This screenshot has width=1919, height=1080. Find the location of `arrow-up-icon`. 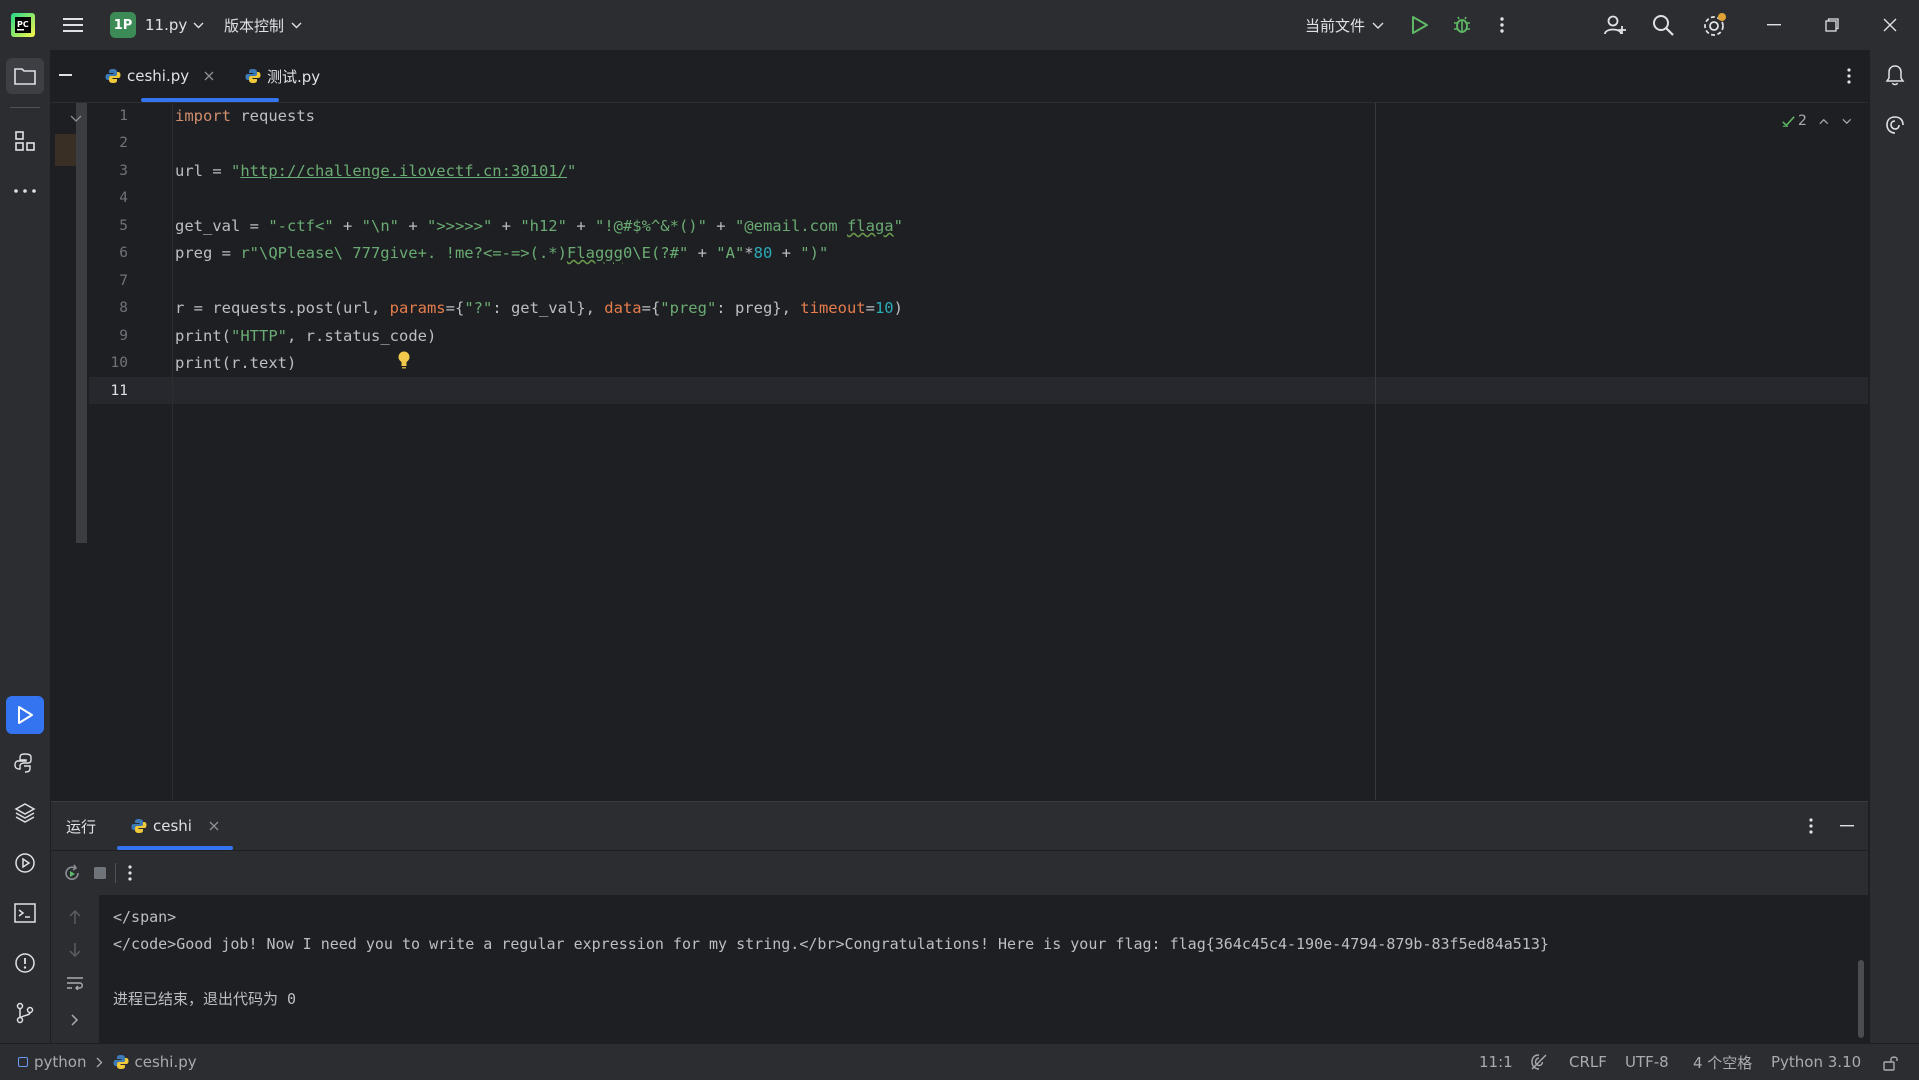

arrow-up-icon is located at coordinates (75, 917).